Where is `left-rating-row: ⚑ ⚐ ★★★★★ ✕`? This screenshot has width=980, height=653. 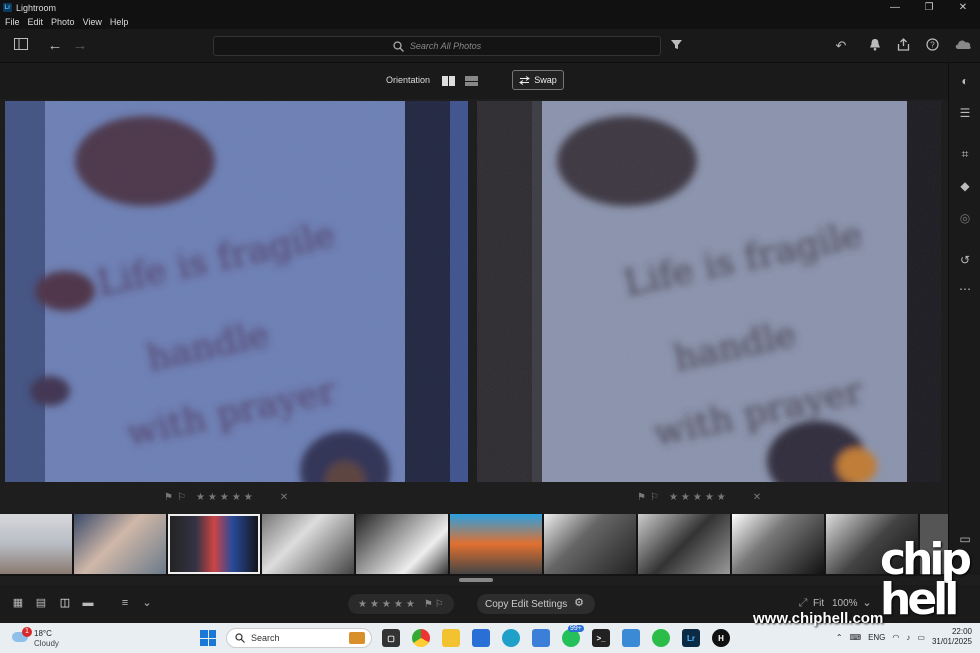
left-rating-row: ⚑ ⚐ ★★★★★ ✕ is located at coordinates (226, 497).